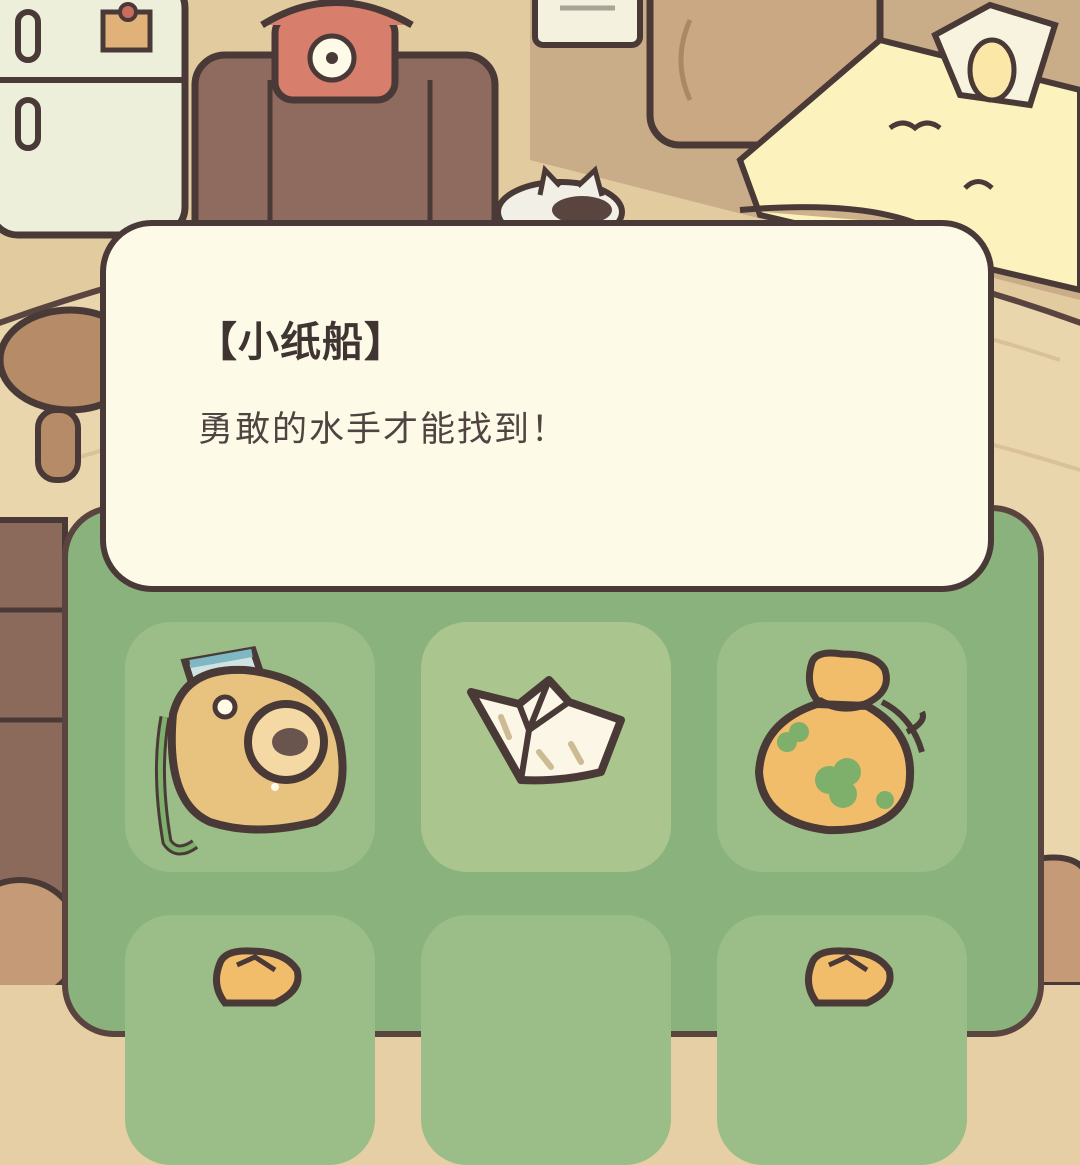 The image size is (1080, 1165). Describe the element at coordinates (301, 342) in the screenshot. I see `item-title: 【小纸船】` at that location.